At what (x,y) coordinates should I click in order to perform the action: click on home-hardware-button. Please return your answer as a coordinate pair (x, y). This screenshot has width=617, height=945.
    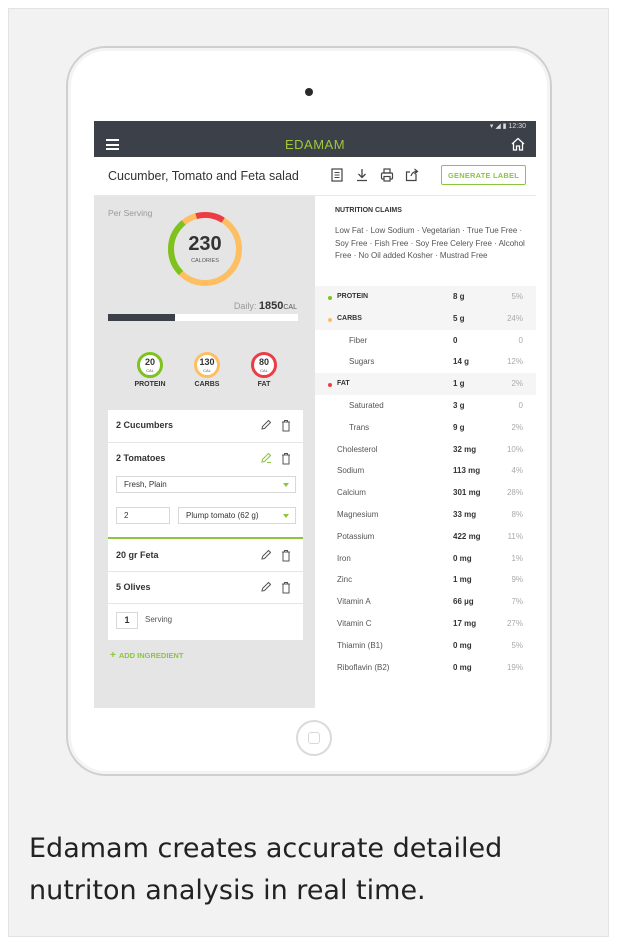
    Looking at the image, I should click on (314, 738).